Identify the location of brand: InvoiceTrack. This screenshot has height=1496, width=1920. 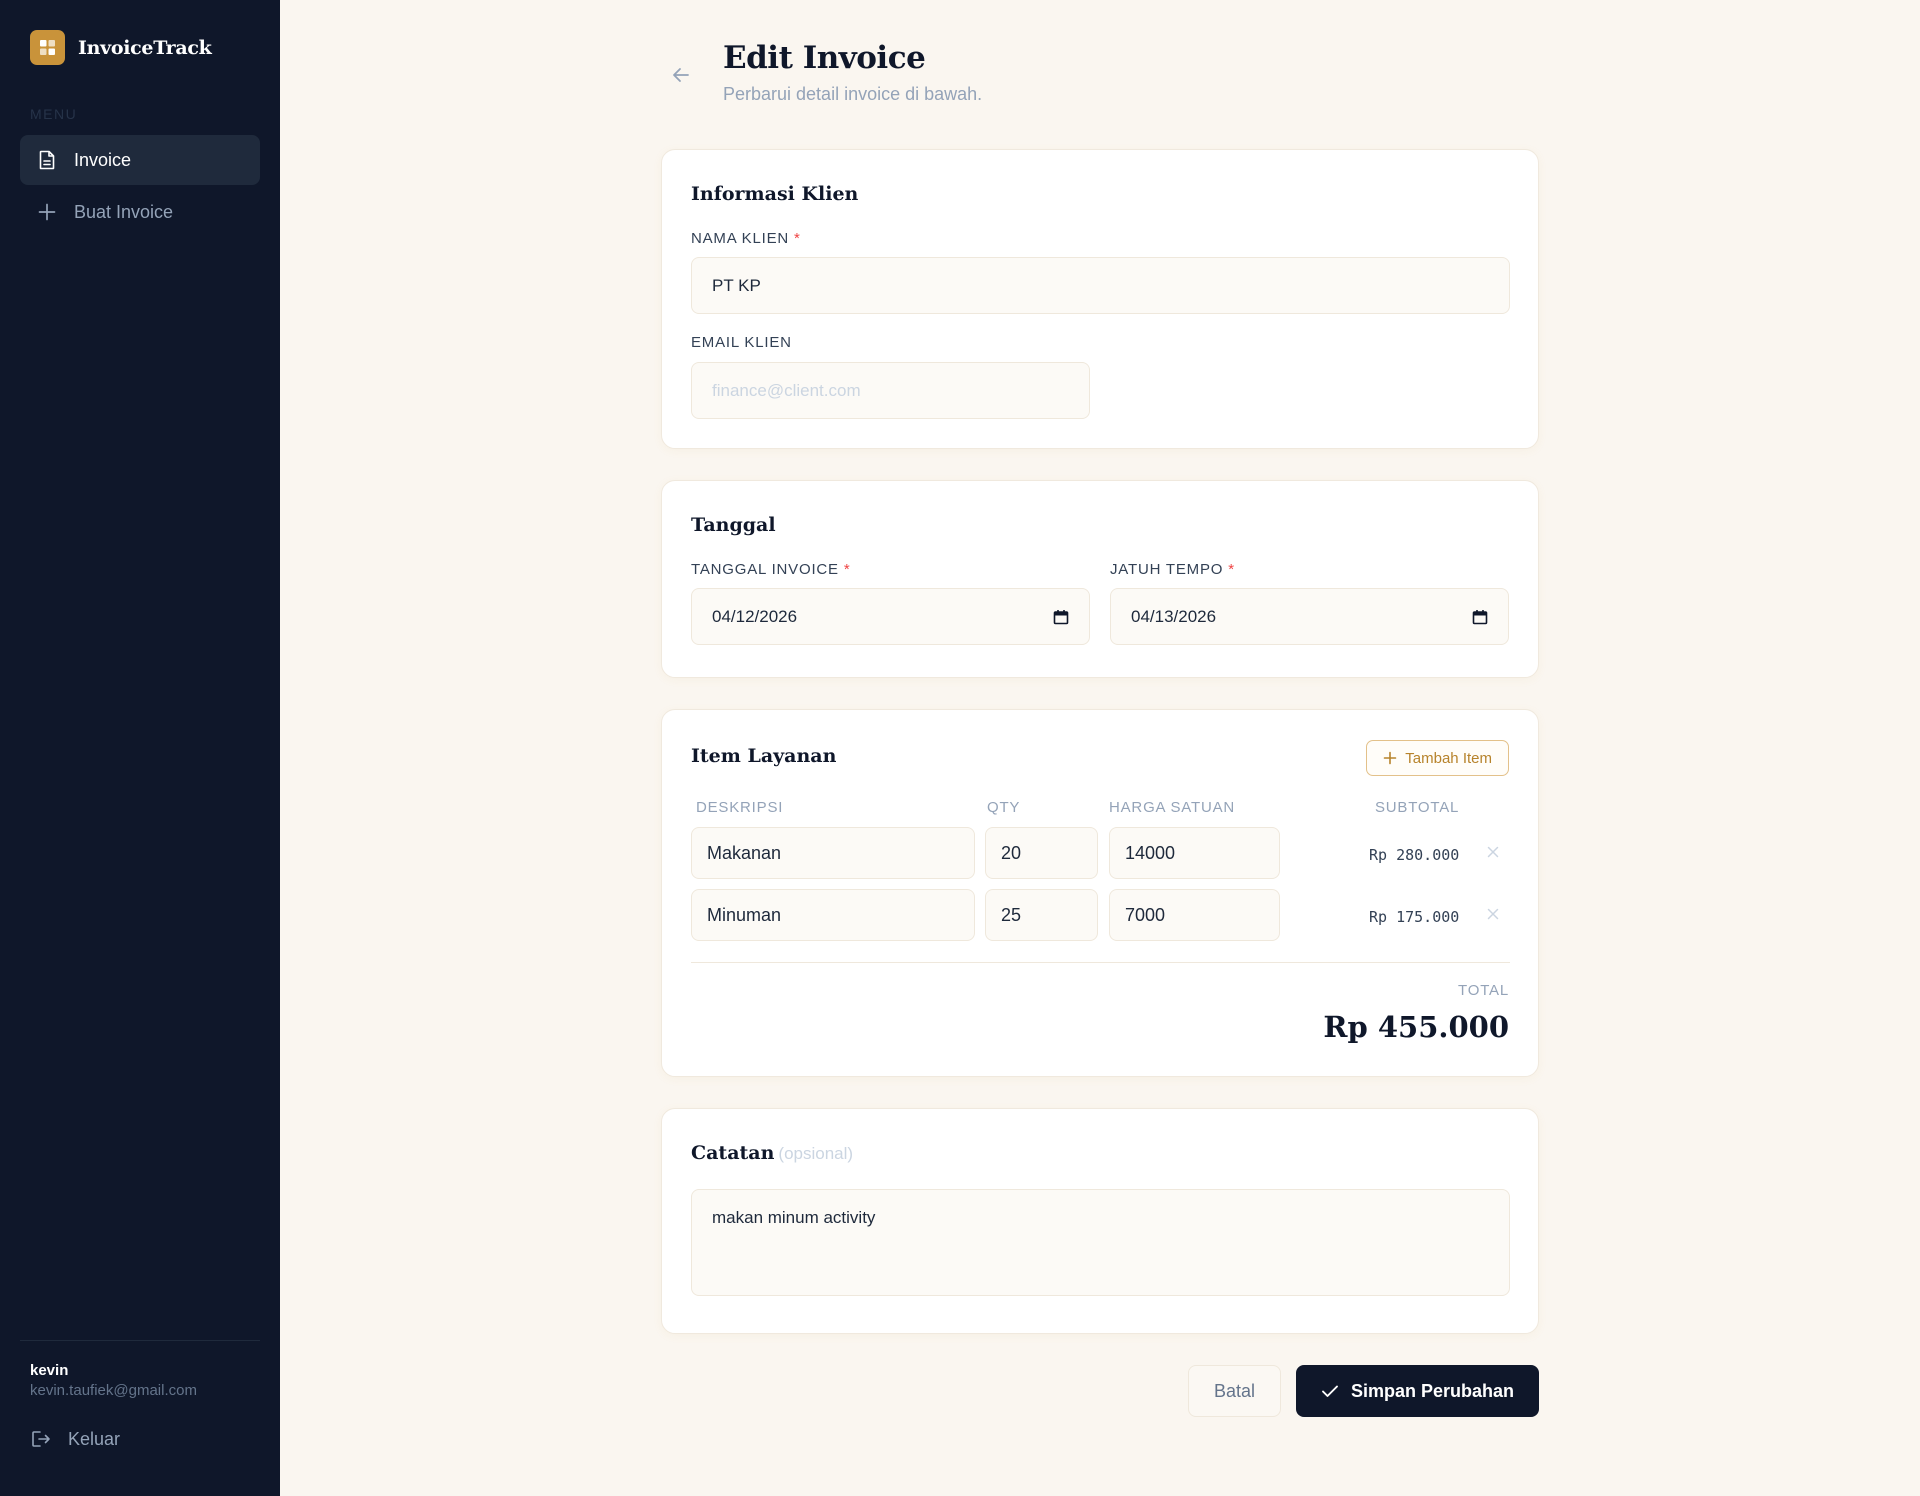
(121, 47).